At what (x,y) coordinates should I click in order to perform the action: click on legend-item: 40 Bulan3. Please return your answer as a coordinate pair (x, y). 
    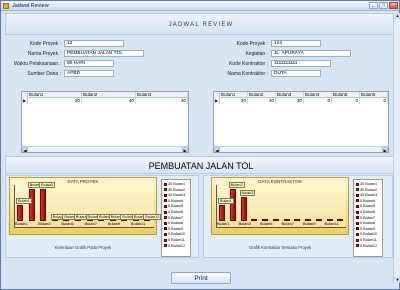
    Looking at the image, I should click on (174, 195).